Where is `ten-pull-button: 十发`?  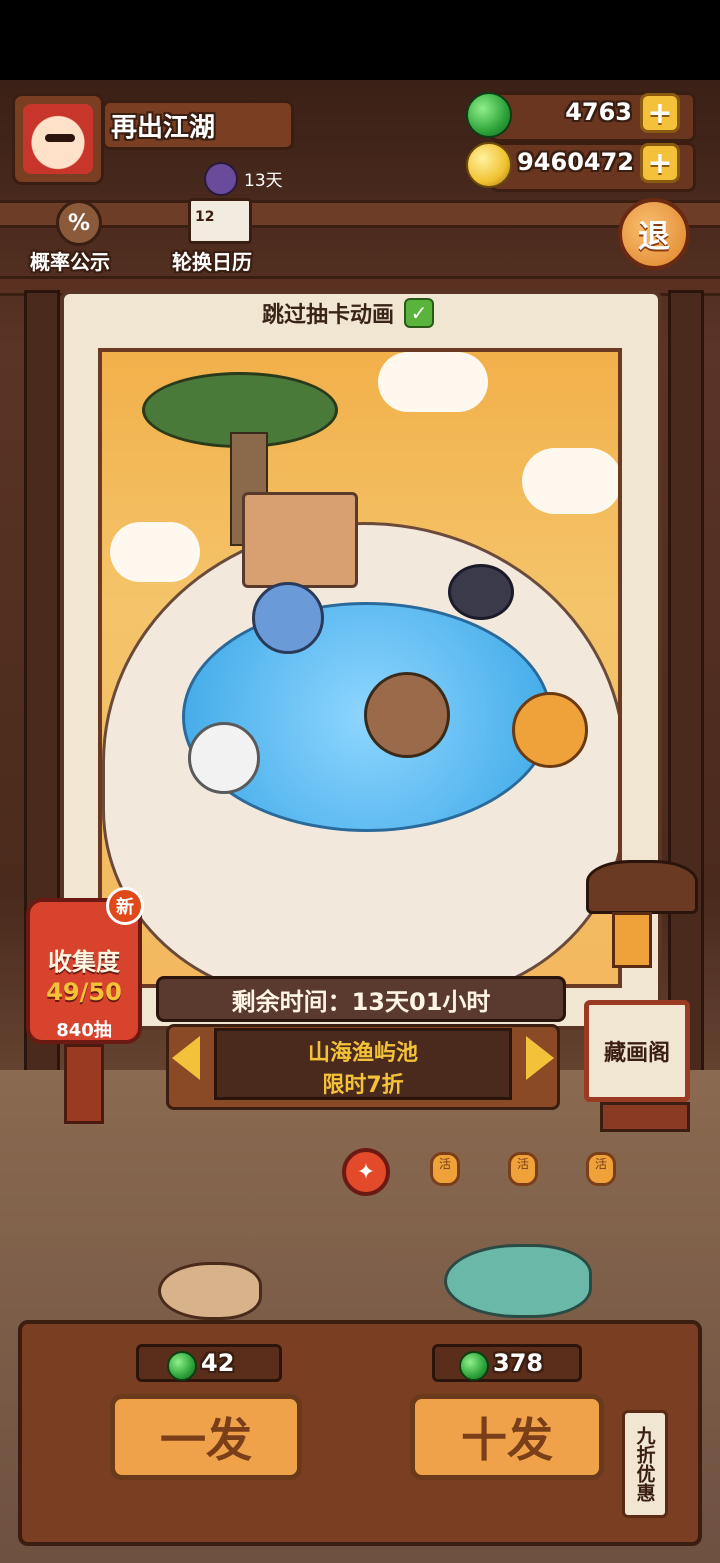
ten-pull-button: 十发 is located at coordinates (507, 1437).